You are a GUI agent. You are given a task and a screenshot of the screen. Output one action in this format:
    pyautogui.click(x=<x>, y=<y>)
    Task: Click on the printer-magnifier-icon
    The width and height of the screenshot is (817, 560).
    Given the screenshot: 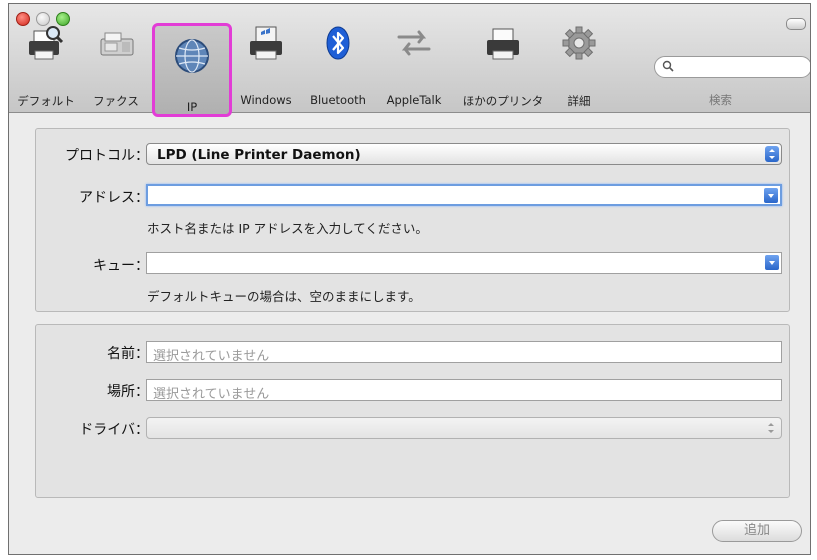 What is the action you would take?
    pyautogui.click(x=46, y=43)
    